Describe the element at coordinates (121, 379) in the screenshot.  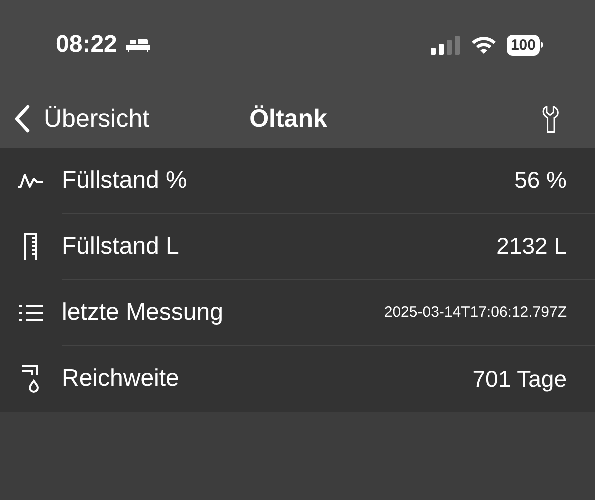
I see `row-label: Reichweite` at that location.